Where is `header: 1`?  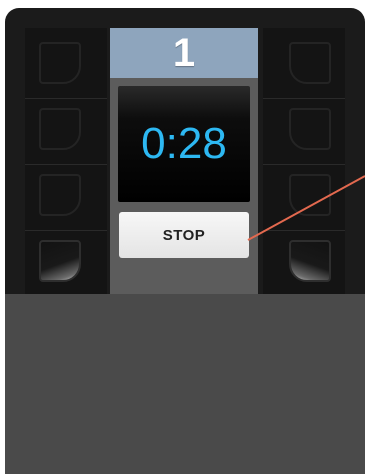 header: 1 is located at coordinates (184, 53).